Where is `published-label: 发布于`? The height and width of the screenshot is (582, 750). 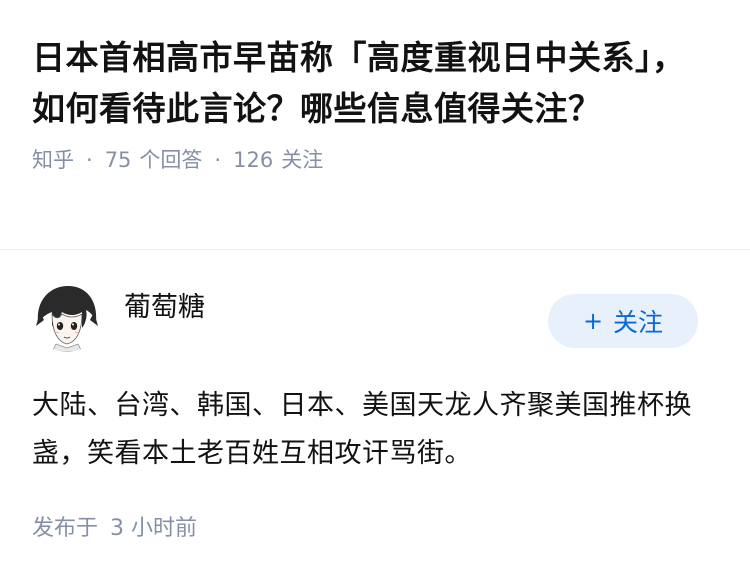
published-label: 发布于 is located at coordinates (65, 528).